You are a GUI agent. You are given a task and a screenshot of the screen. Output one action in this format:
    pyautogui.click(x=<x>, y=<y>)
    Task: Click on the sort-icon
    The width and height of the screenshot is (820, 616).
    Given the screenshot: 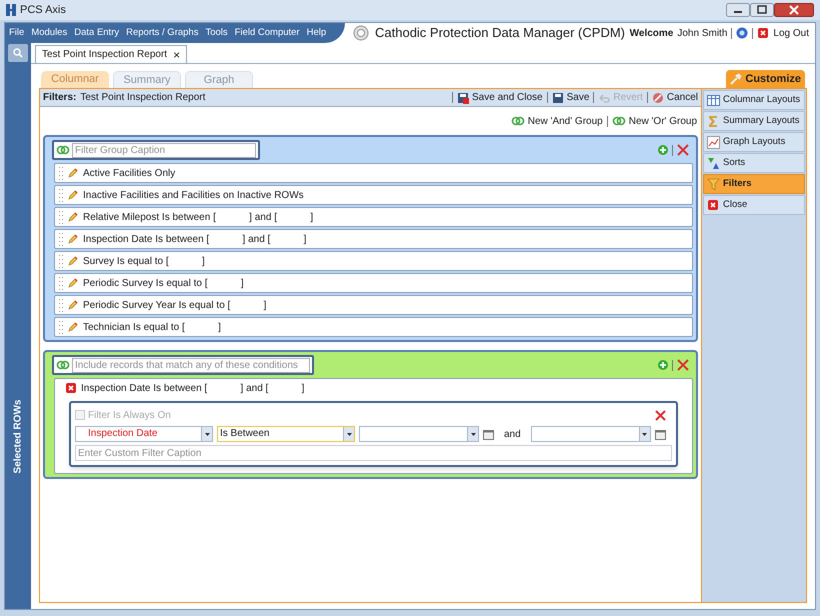 What is the action you would take?
    pyautogui.click(x=713, y=163)
    